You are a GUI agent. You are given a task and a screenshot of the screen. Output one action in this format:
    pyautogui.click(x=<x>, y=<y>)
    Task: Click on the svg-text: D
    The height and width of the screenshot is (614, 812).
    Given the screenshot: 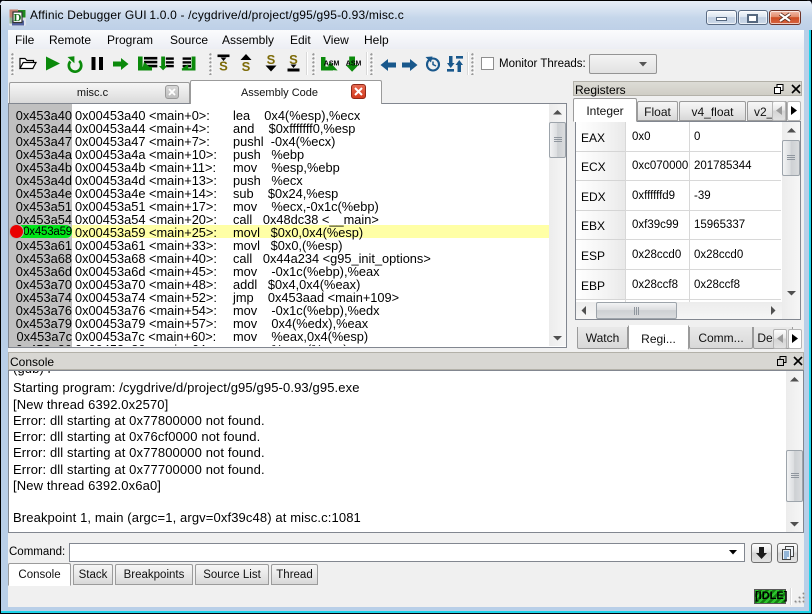 What is the action you would take?
    pyautogui.click(x=18, y=18)
    